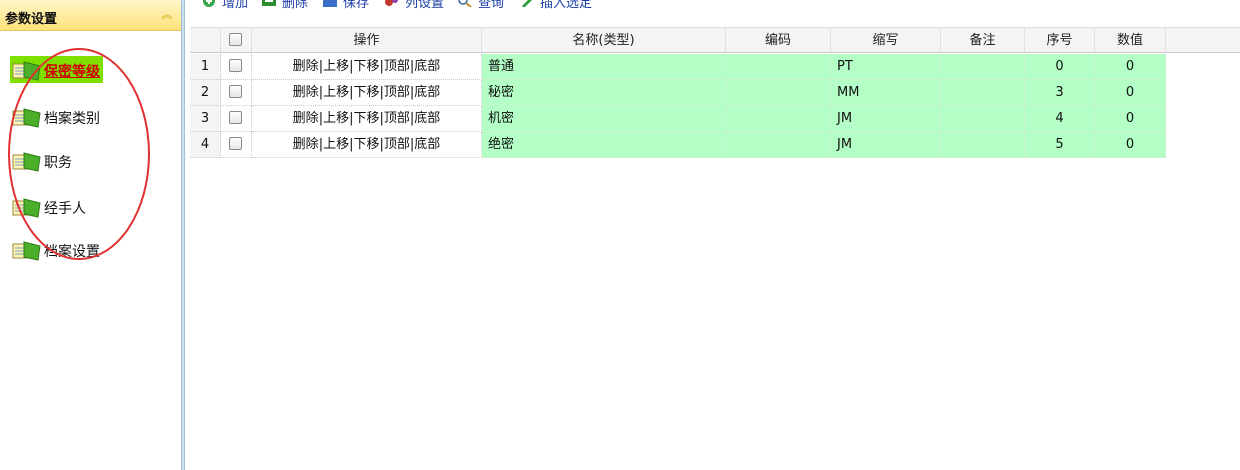 This screenshot has width=1240, height=470. I want to click on sidebar-item-label: 档案设置, so click(72, 252).